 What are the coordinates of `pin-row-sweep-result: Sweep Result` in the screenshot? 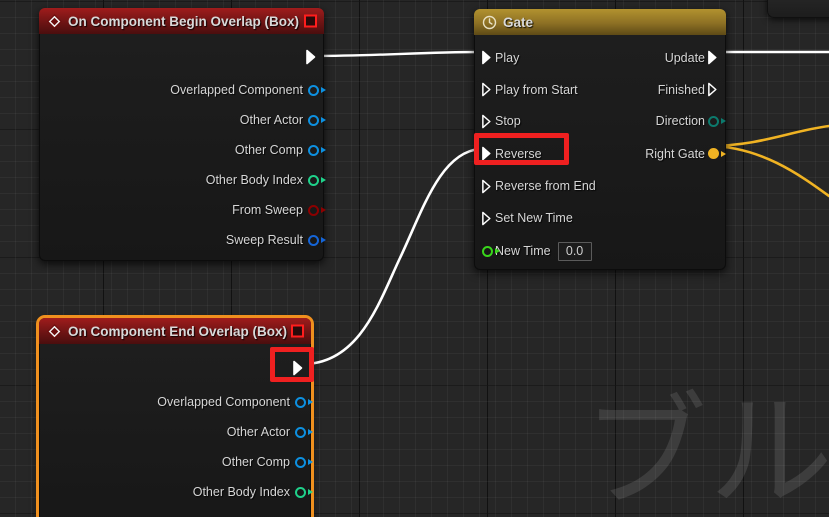 It's located at (183, 240).